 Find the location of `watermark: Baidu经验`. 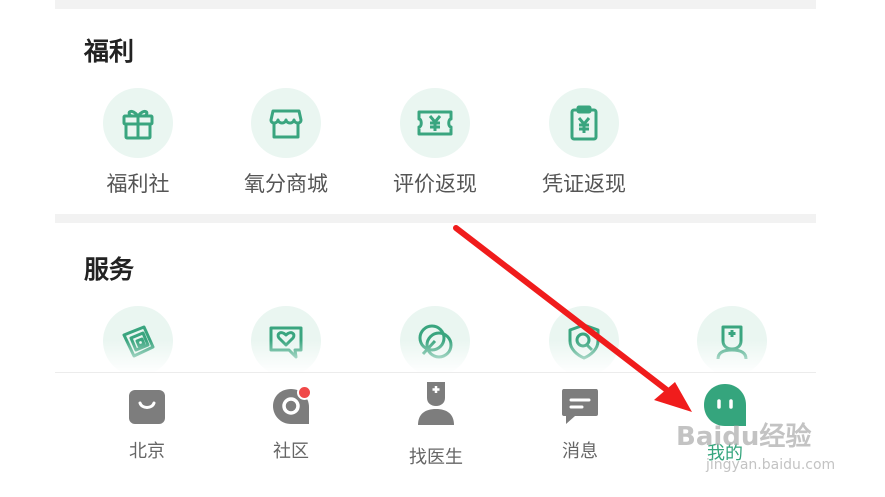

watermark: Baidu经验 is located at coordinates (744, 437).